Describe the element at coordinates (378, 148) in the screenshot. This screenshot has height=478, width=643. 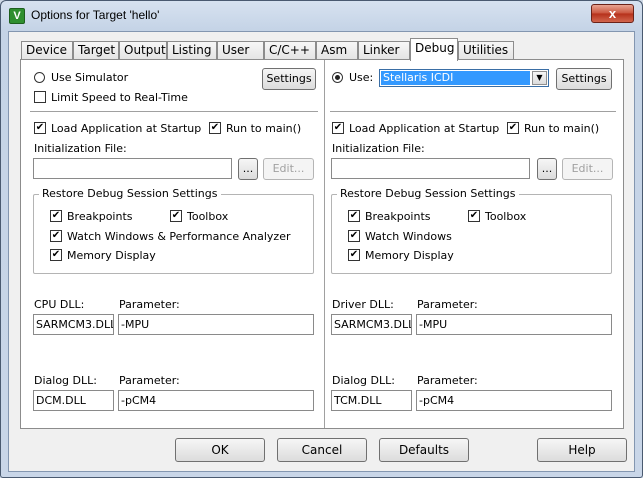
I see `right-init-file-label: Initialization File:` at that location.